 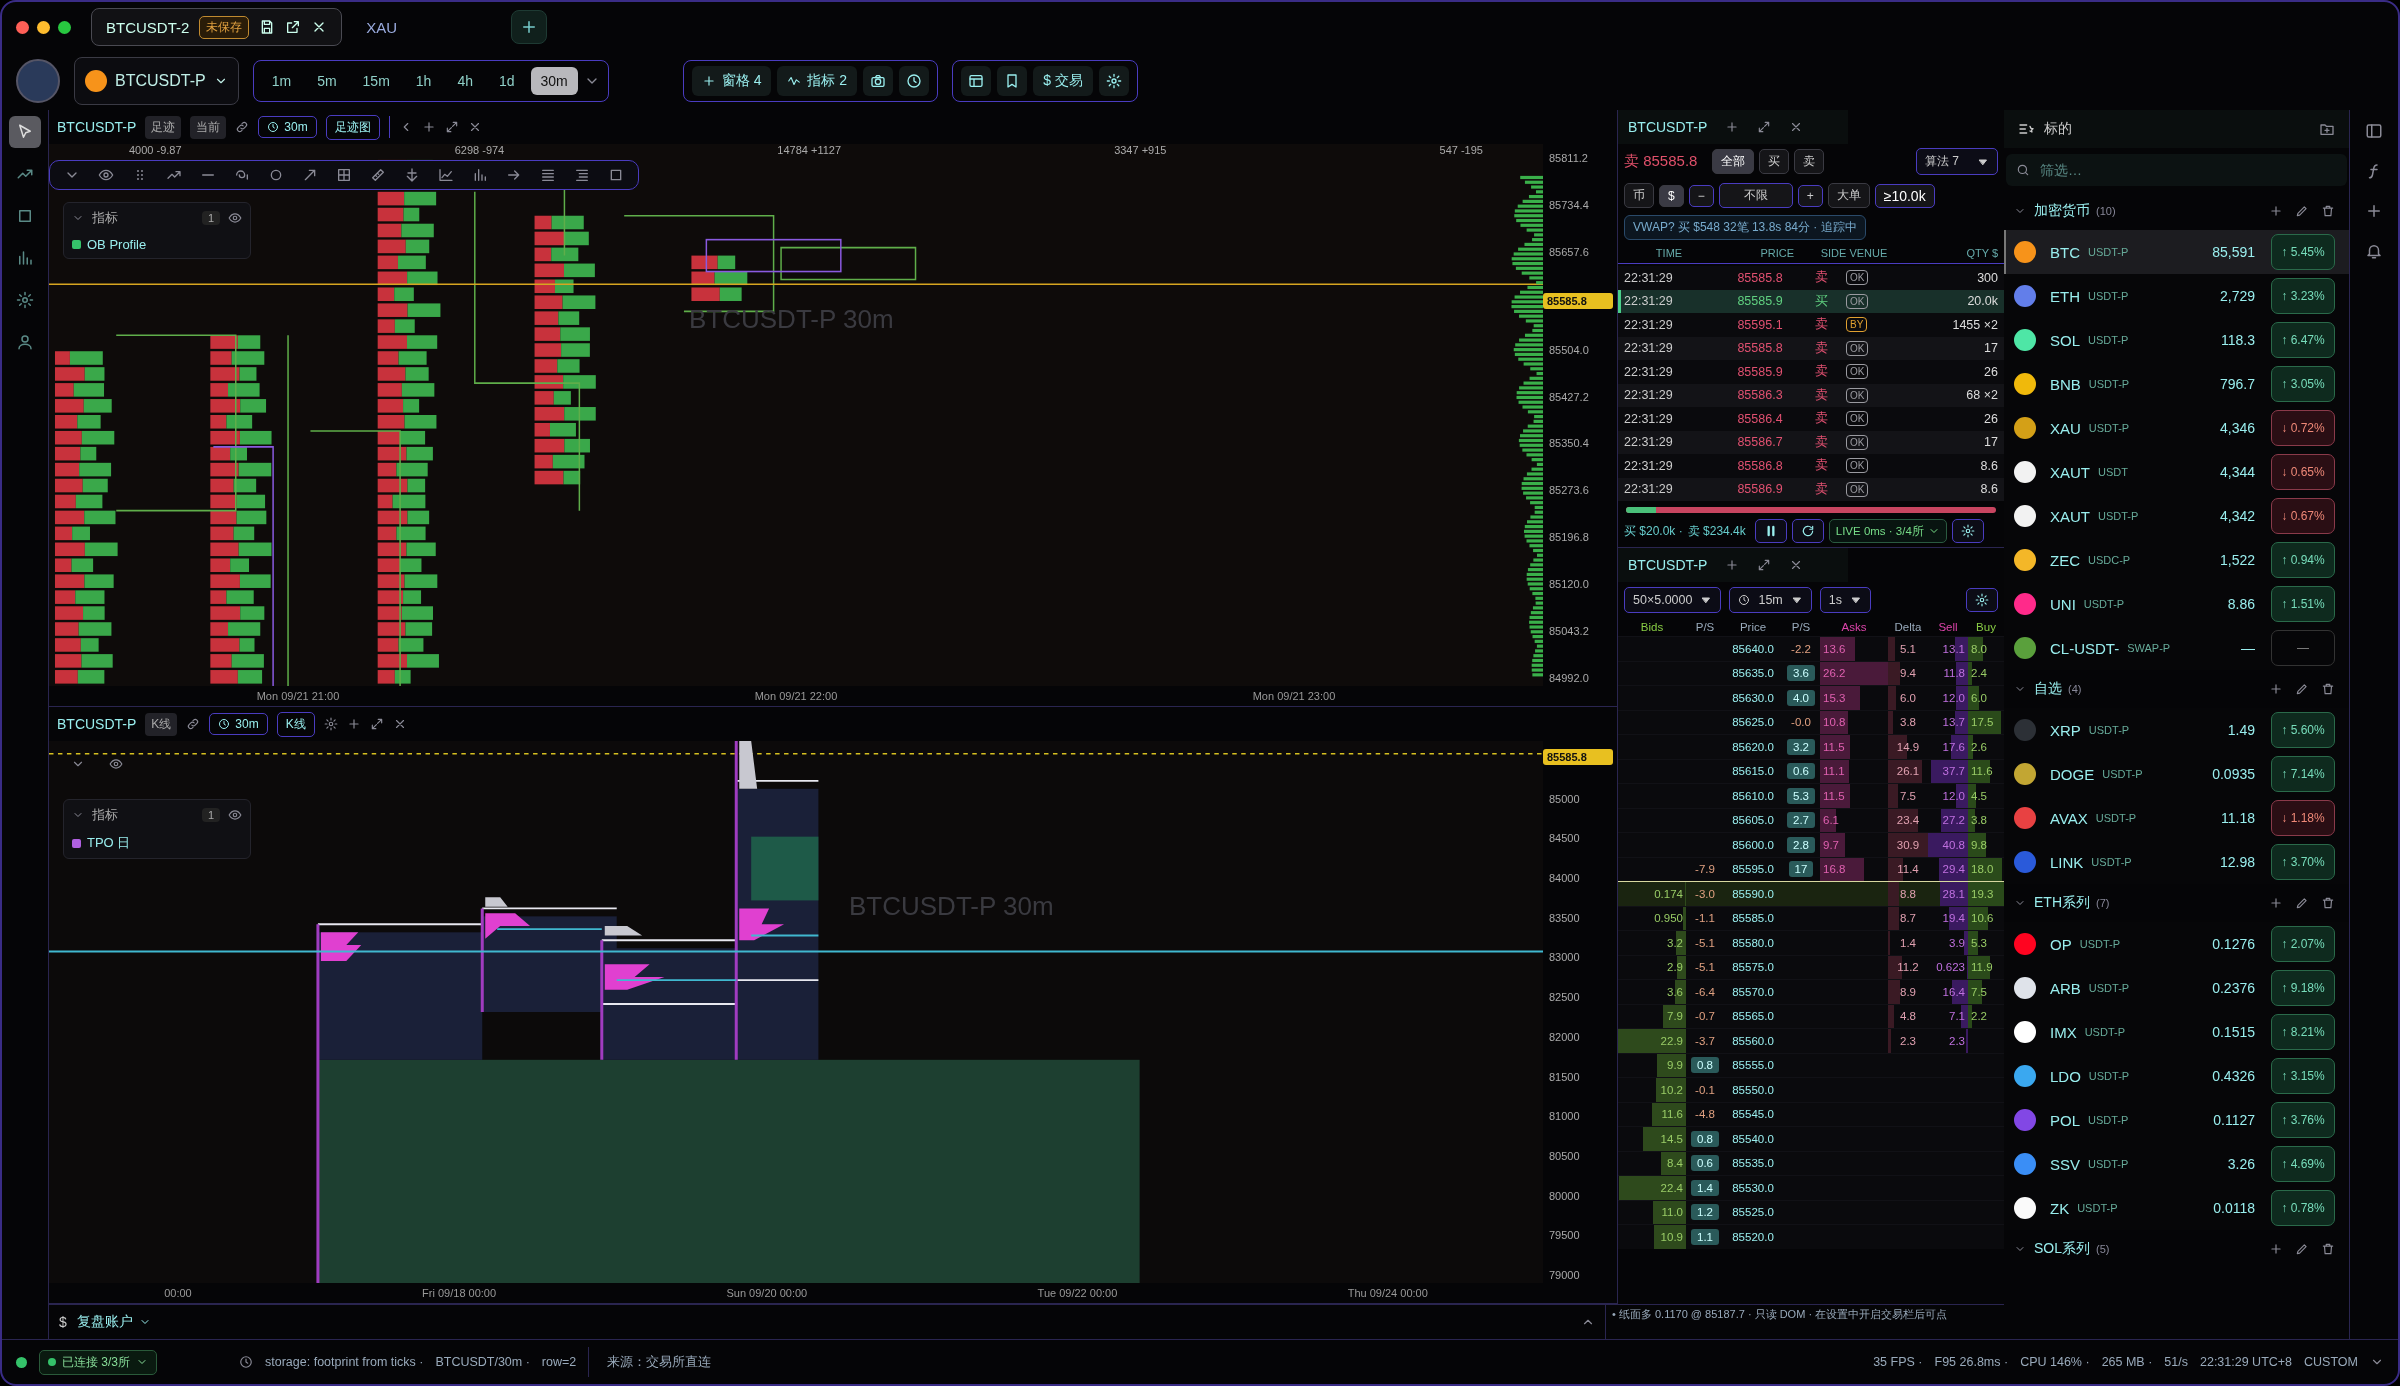 I want to click on chart-tag: 足迹, so click(x=163, y=127).